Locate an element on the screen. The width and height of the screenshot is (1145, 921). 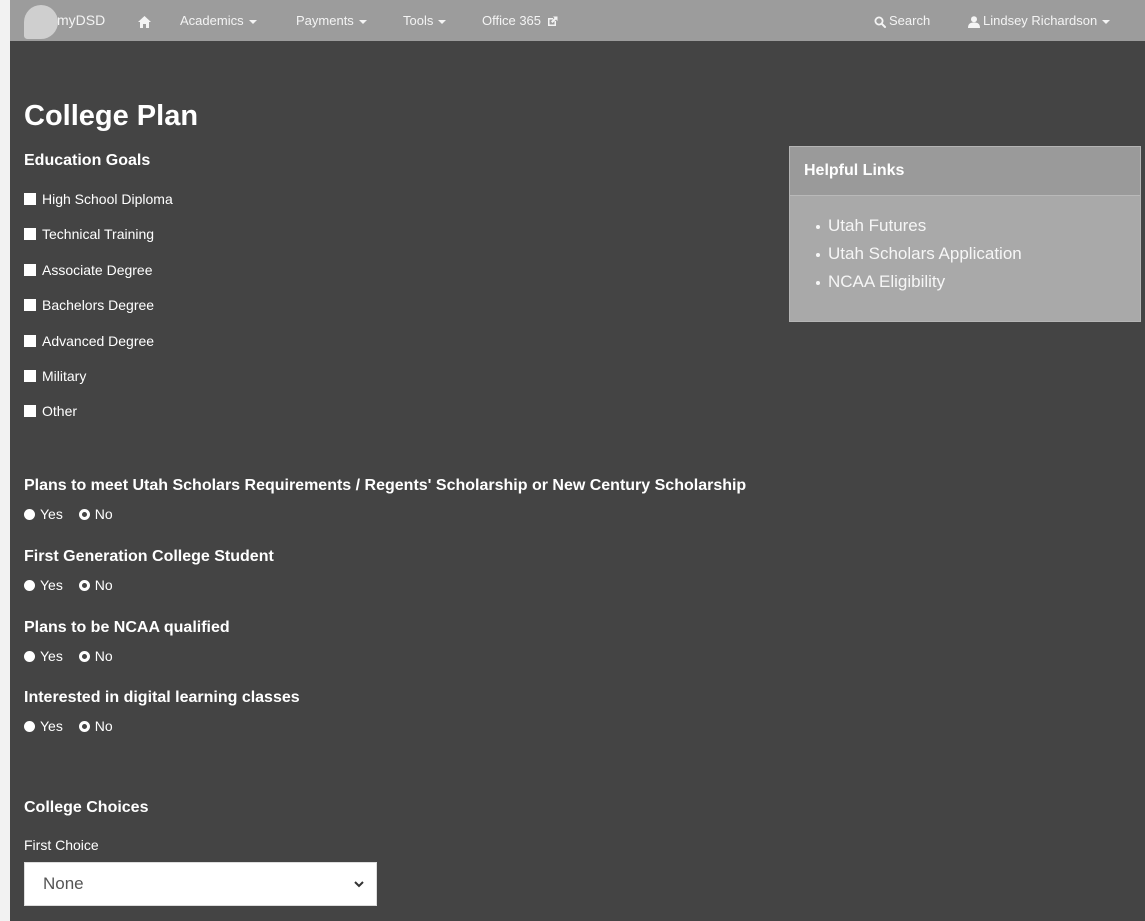
home-icon is located at coordinates (144, 21).